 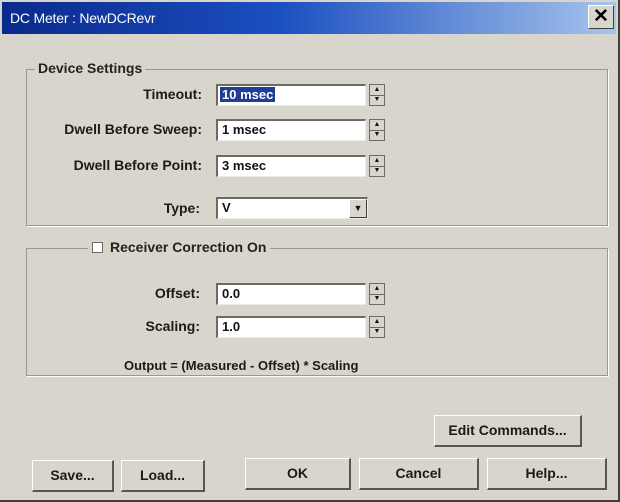 I want to click on offset-label: Offset:, so click(x=177, y=293).